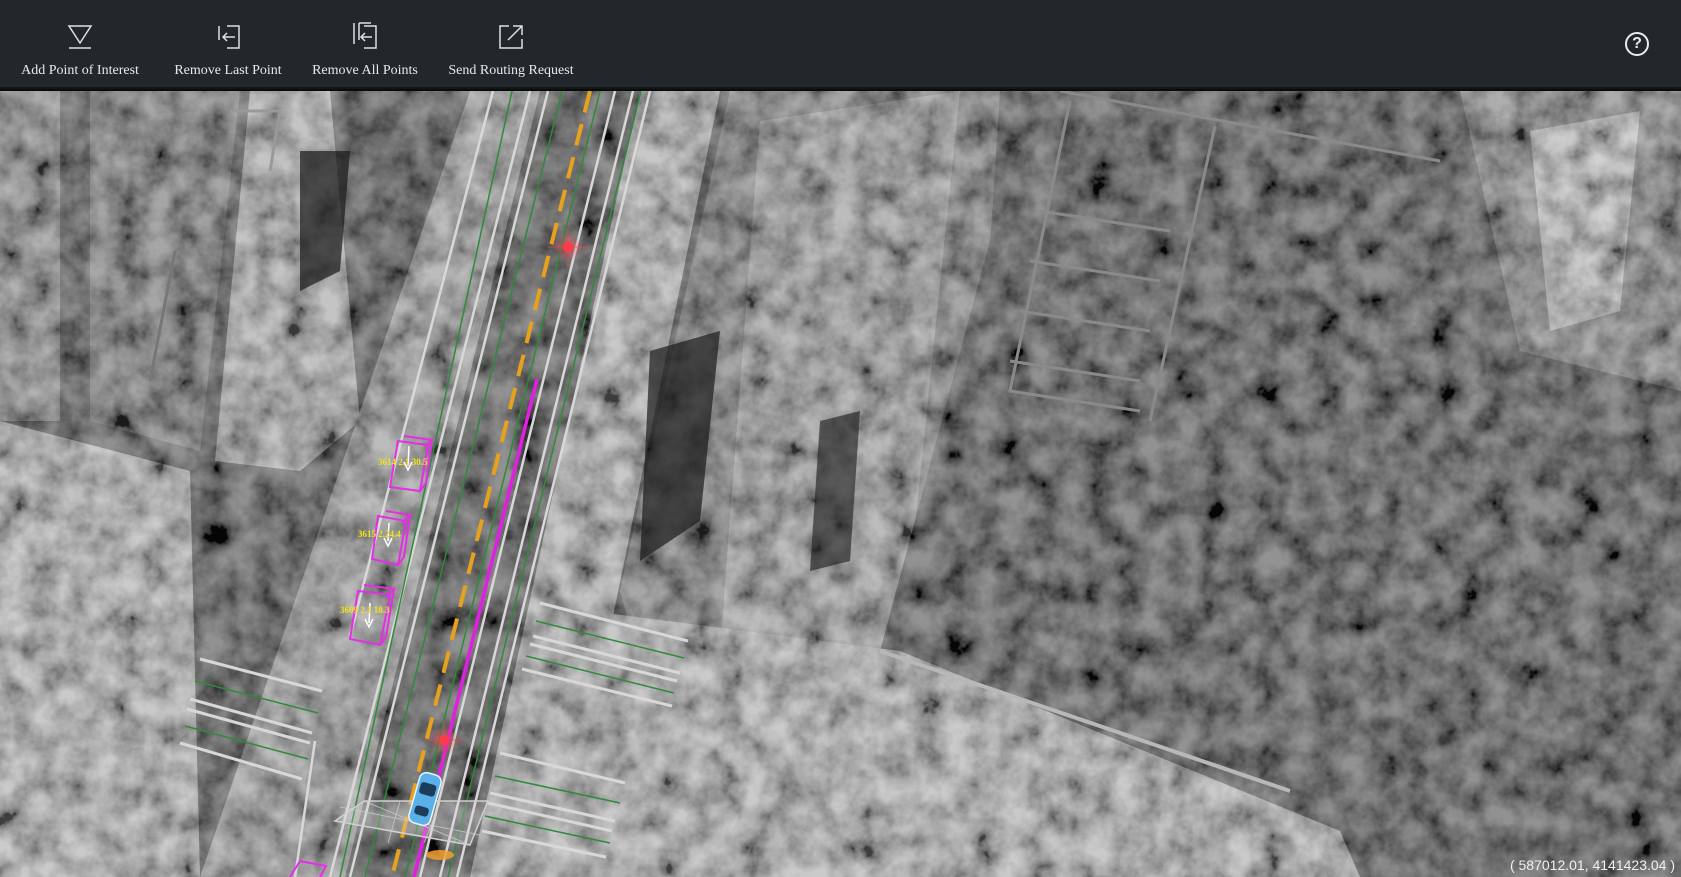 This screenshot has width=1681, height=877. What do you see at coordinates (80, 70) in the screenshot?
I see `add-point-of-interest-label: Add Point of Interest` at bounding box center [80, 70].